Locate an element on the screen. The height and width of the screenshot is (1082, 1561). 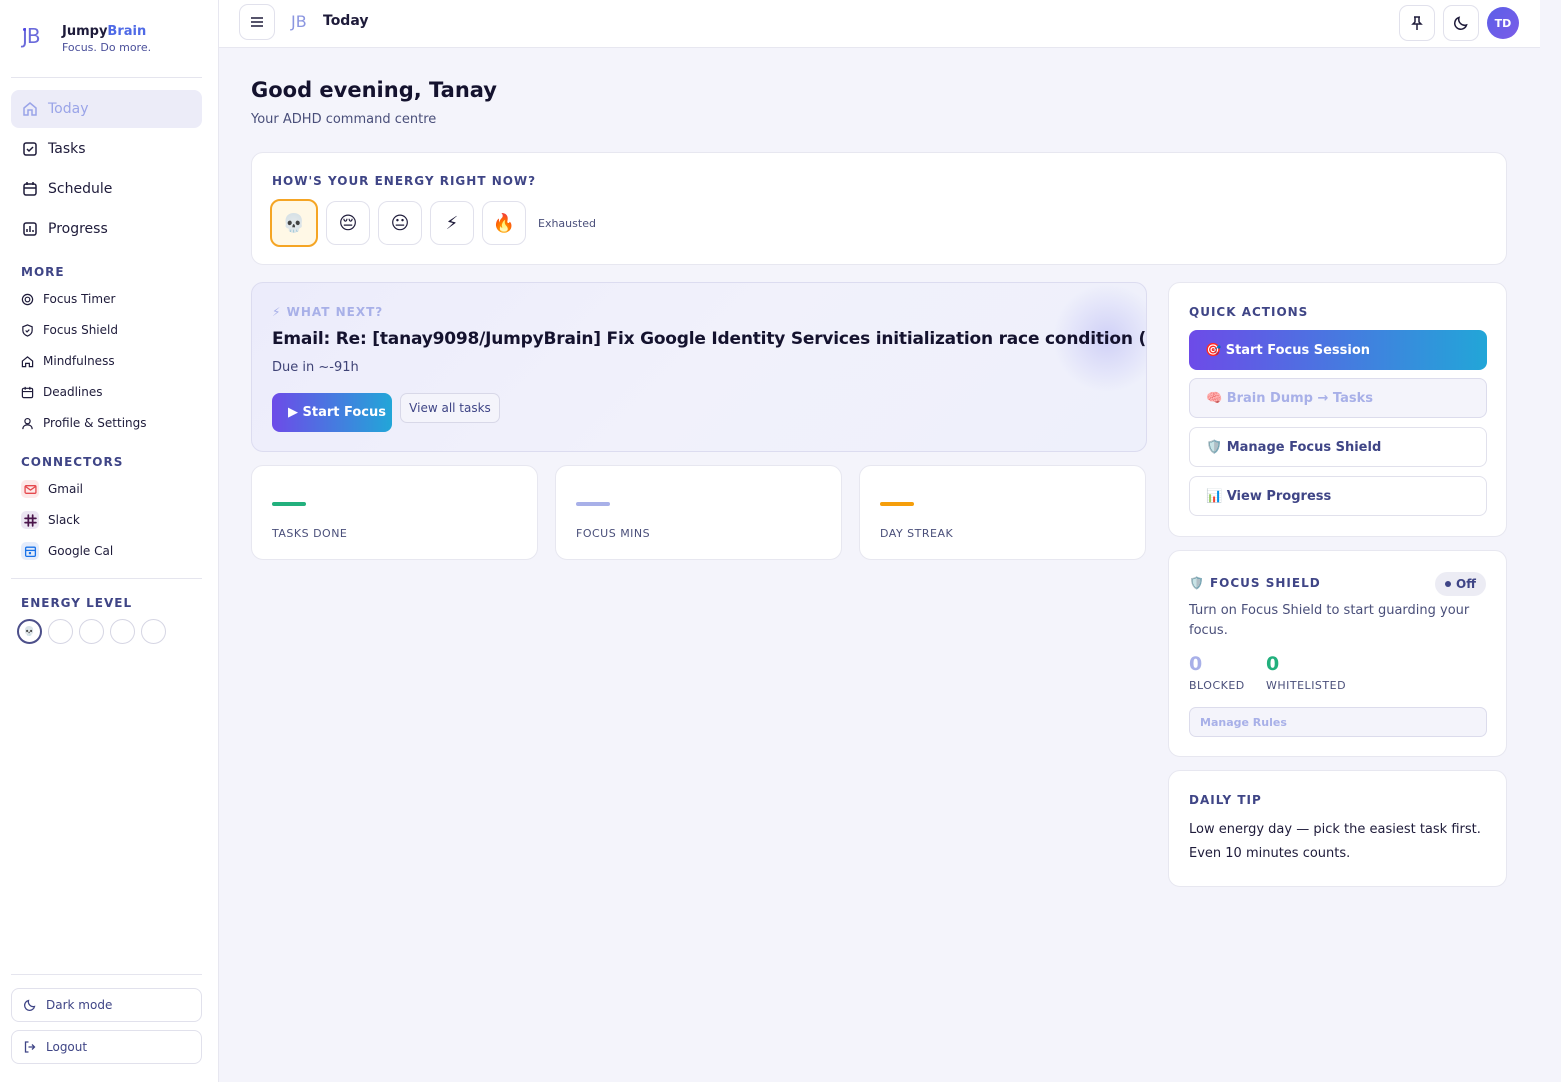
stat-tasks-done: TASKS DONE is located at coordinates (394, 512).